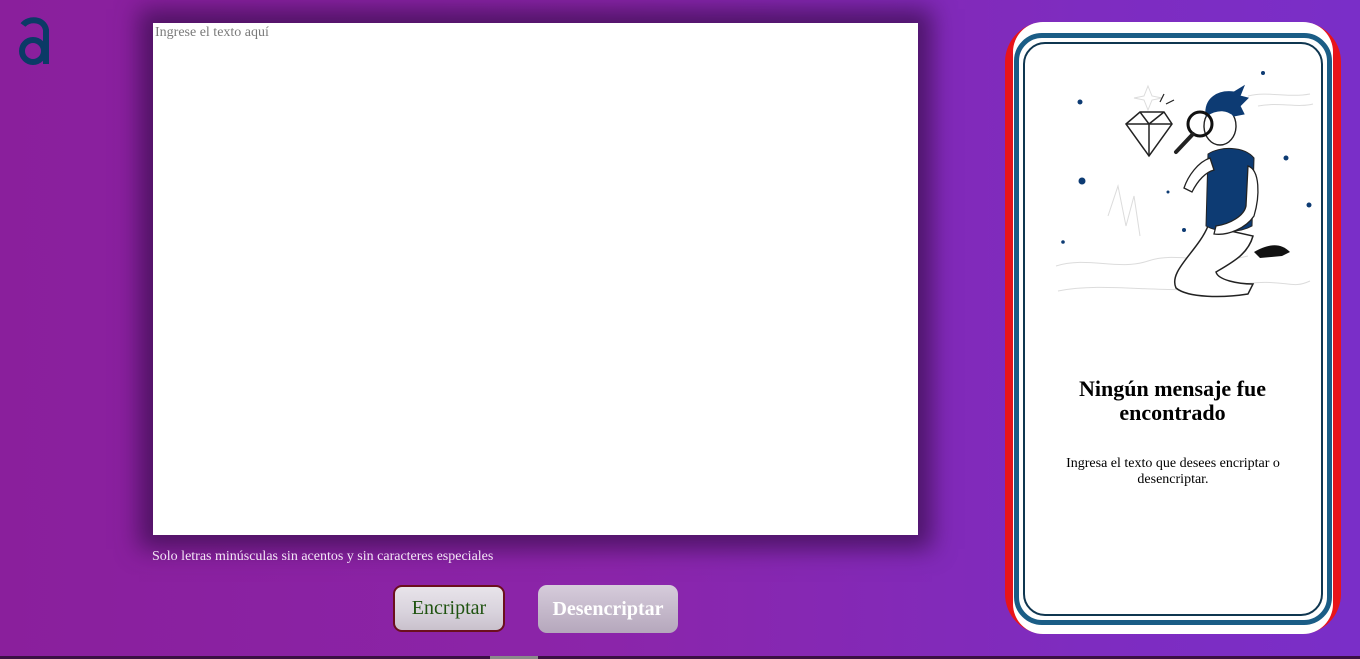  Describe the element at coordinates (449, 608) in the screenshot. I see `encrypt-button: Encriptar` at that location.